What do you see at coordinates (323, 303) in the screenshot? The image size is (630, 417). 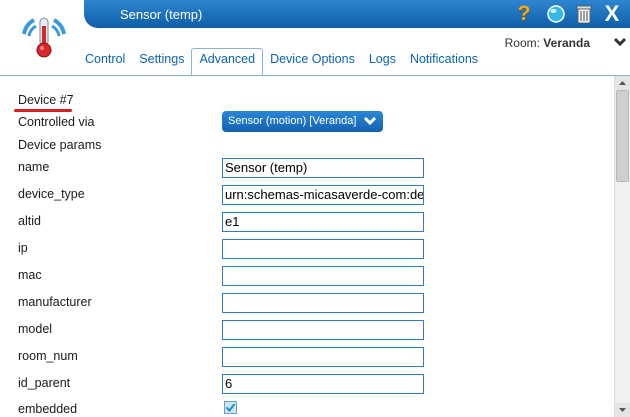 I see `param-input-manufacturer` at bounding box center [323, 303].